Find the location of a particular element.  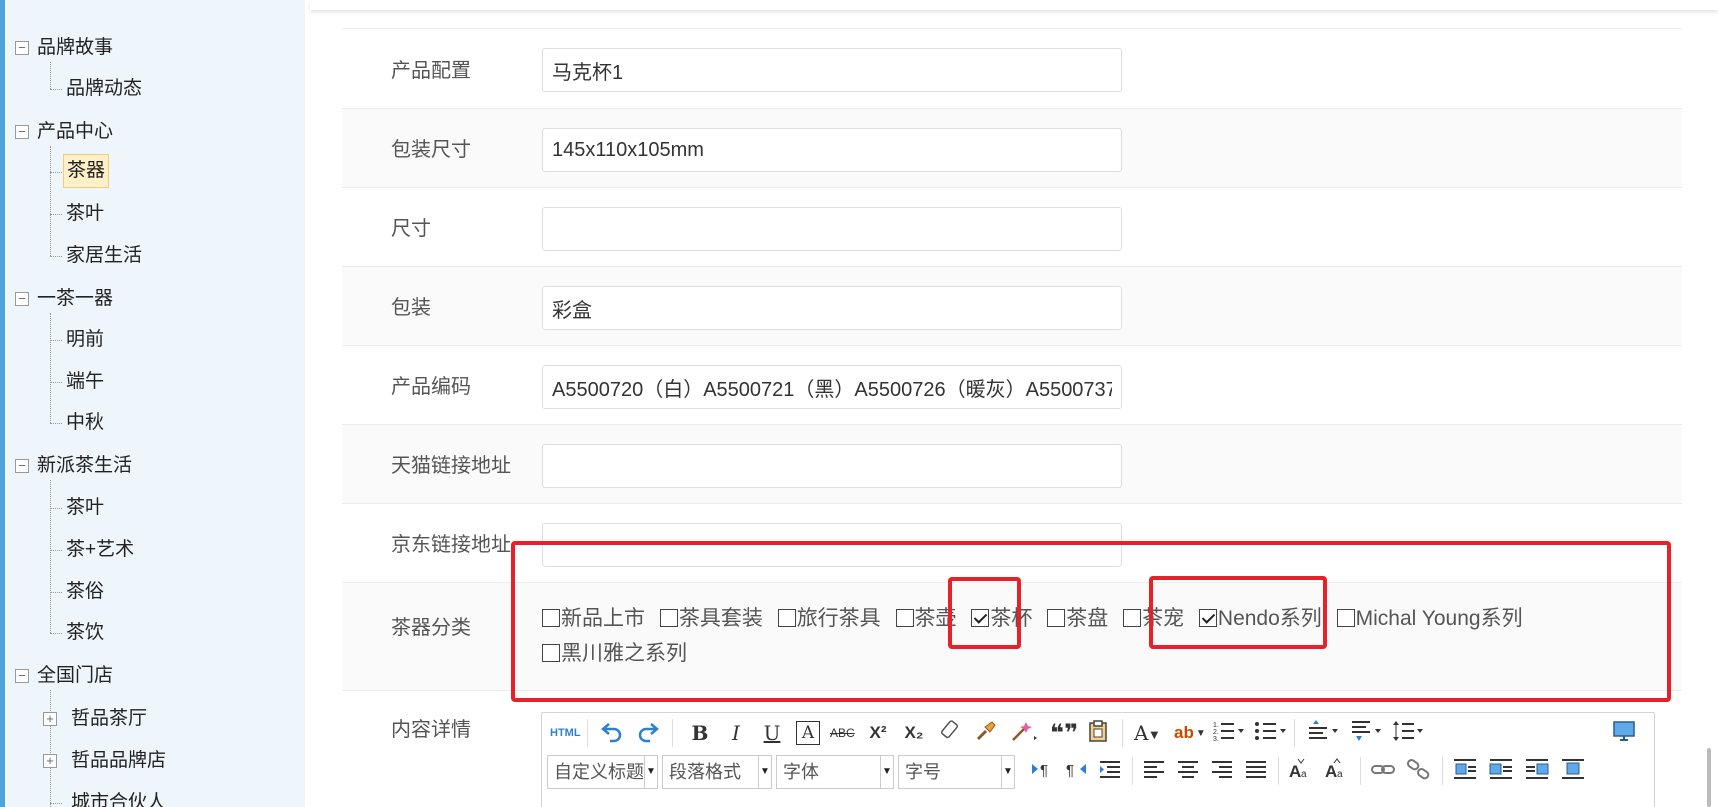

image-left-icon is located at coordinates (1501, 771).